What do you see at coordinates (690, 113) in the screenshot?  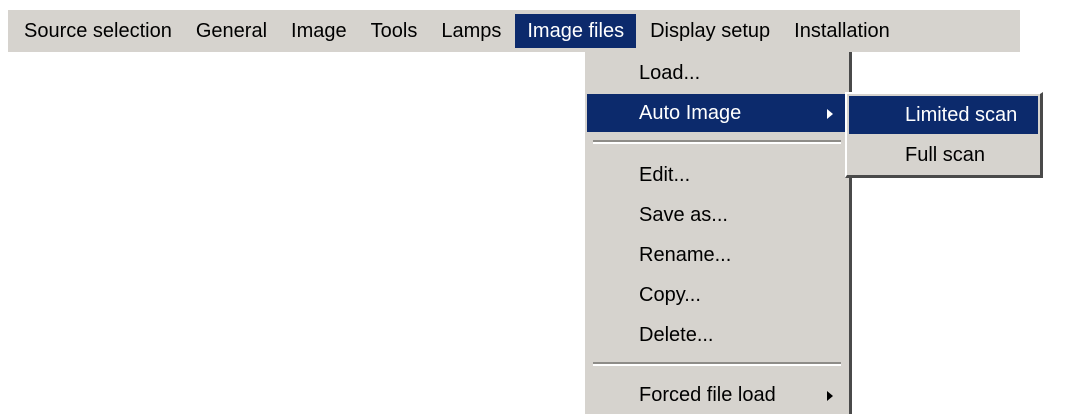 I see `menu-item-label: Auto Image` at bounding box center [690, 113].